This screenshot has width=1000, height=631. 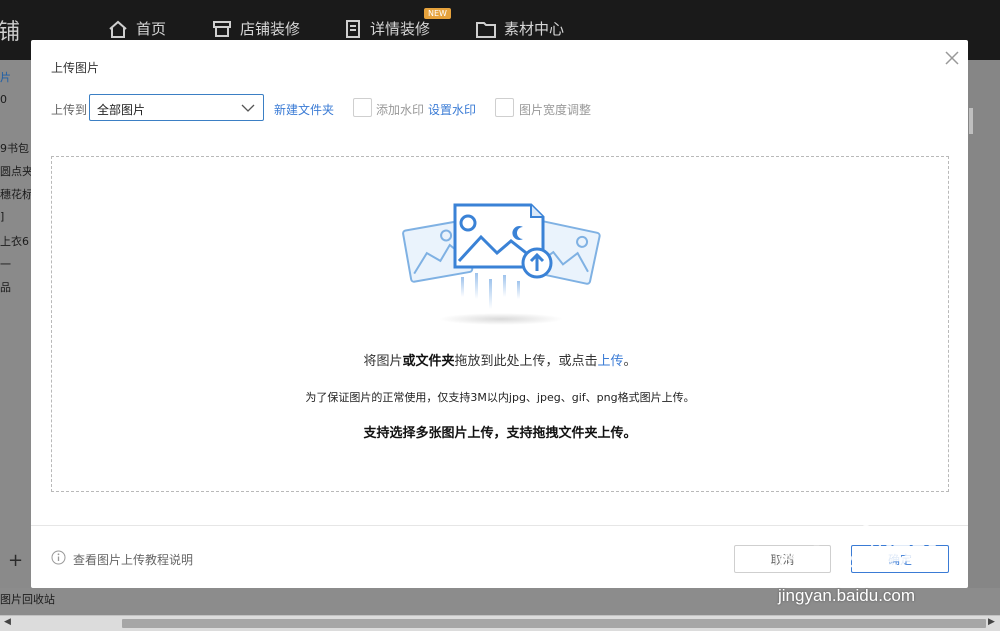 I want to click on chevron-down-icon, so click(x=248, y=108).